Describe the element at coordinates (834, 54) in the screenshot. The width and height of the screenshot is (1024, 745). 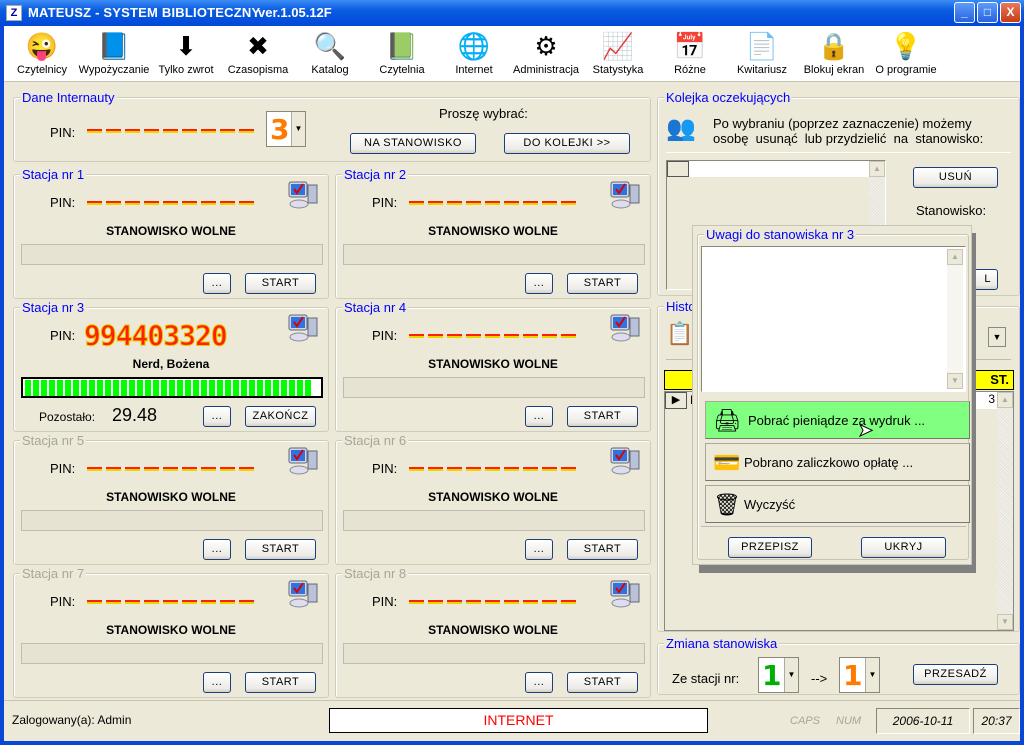
I see `toolbar-button-blokuj-ekran: 🔒 Blokuj ekran` at that location.